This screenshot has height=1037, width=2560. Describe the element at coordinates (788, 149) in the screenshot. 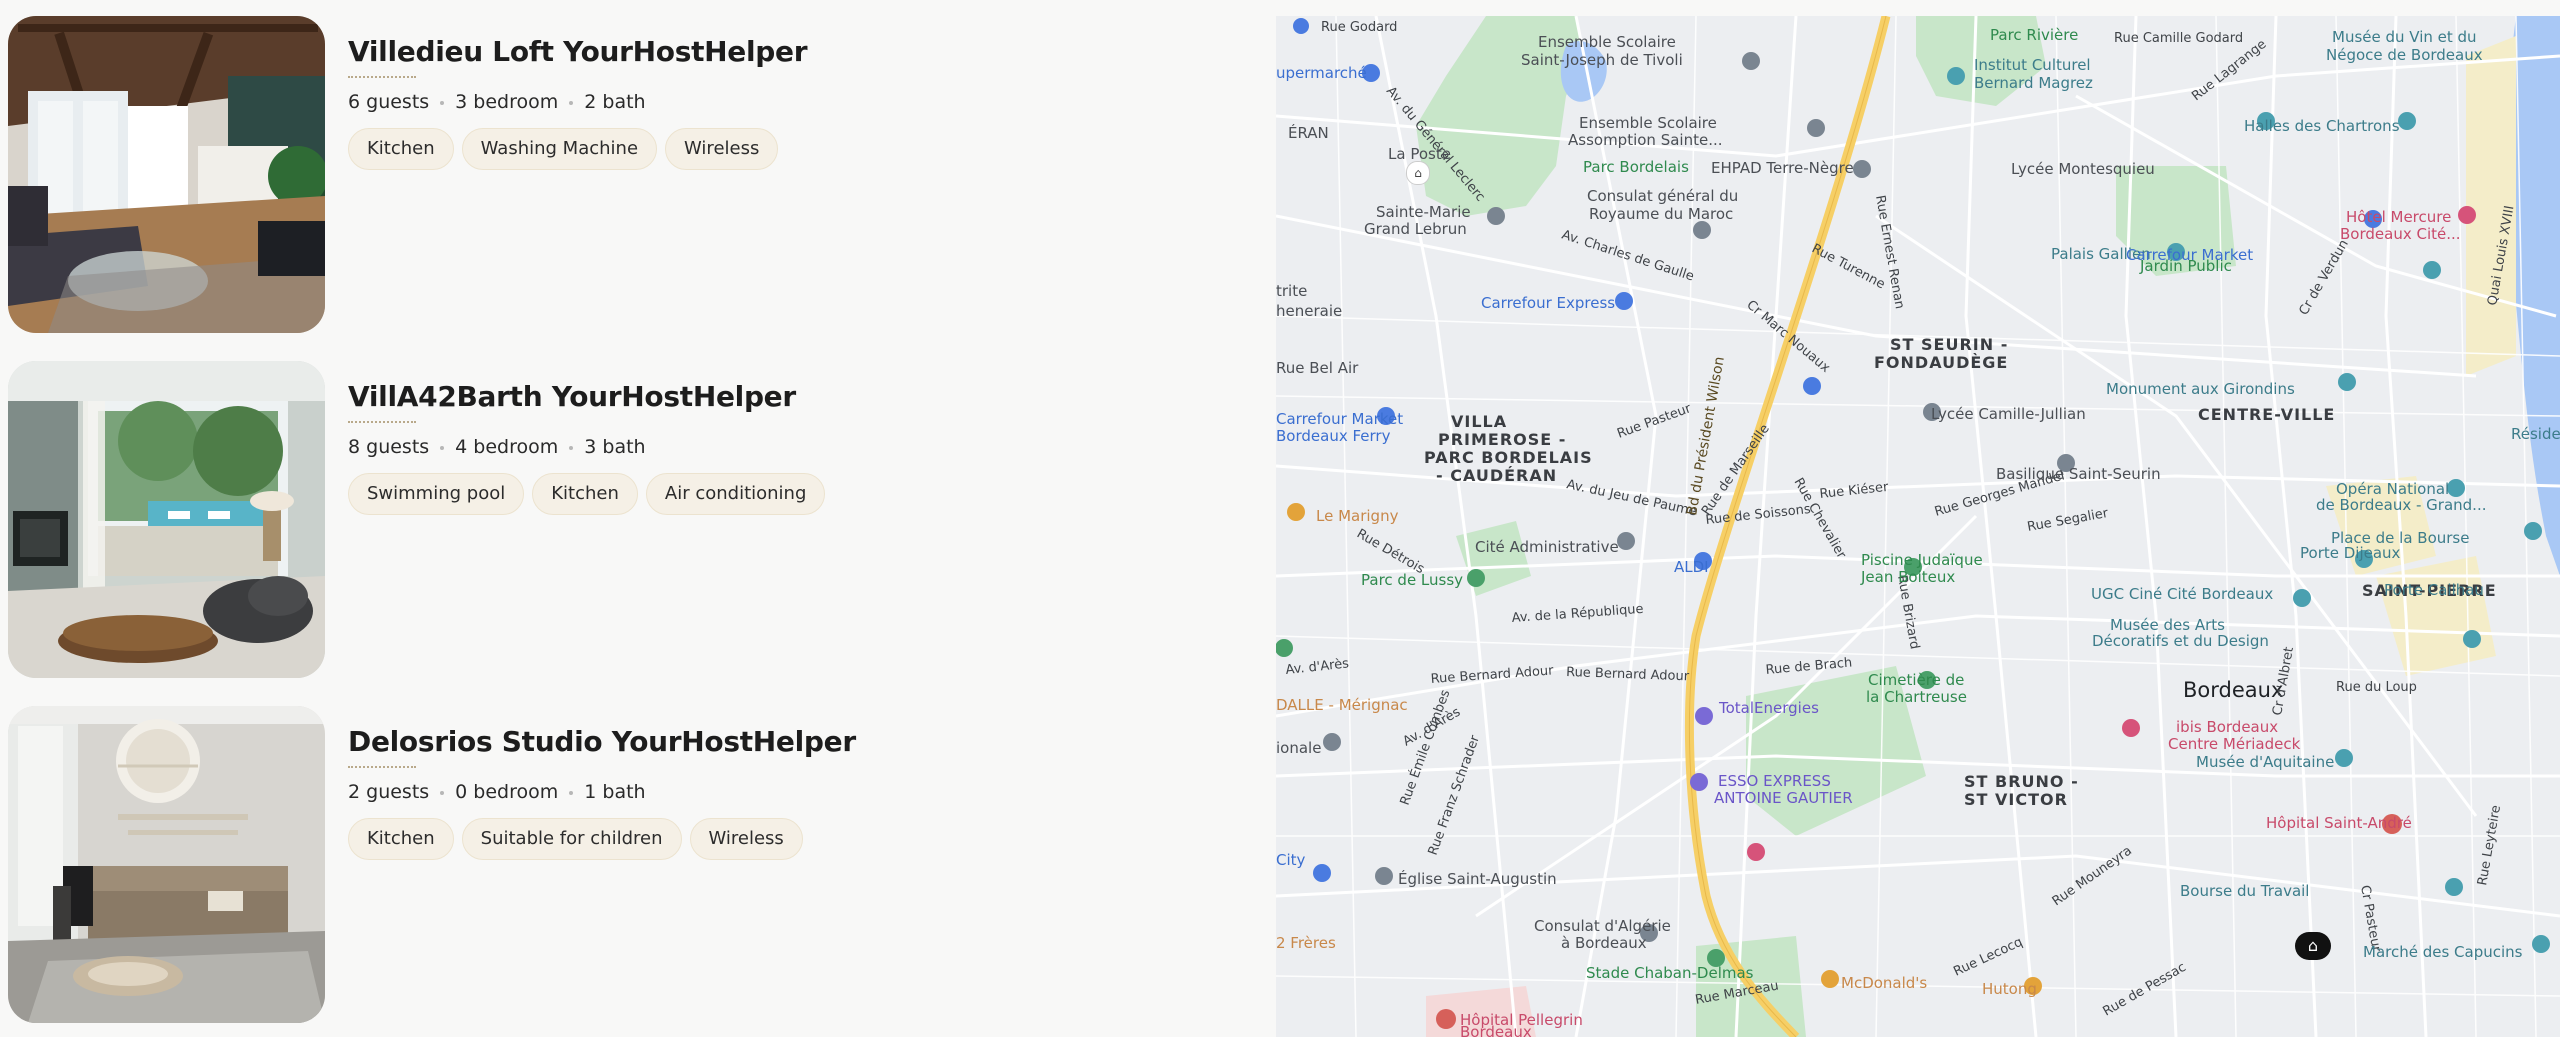

I see `amenity-tags: Kitchen Washing Machine Wireless` at that location.